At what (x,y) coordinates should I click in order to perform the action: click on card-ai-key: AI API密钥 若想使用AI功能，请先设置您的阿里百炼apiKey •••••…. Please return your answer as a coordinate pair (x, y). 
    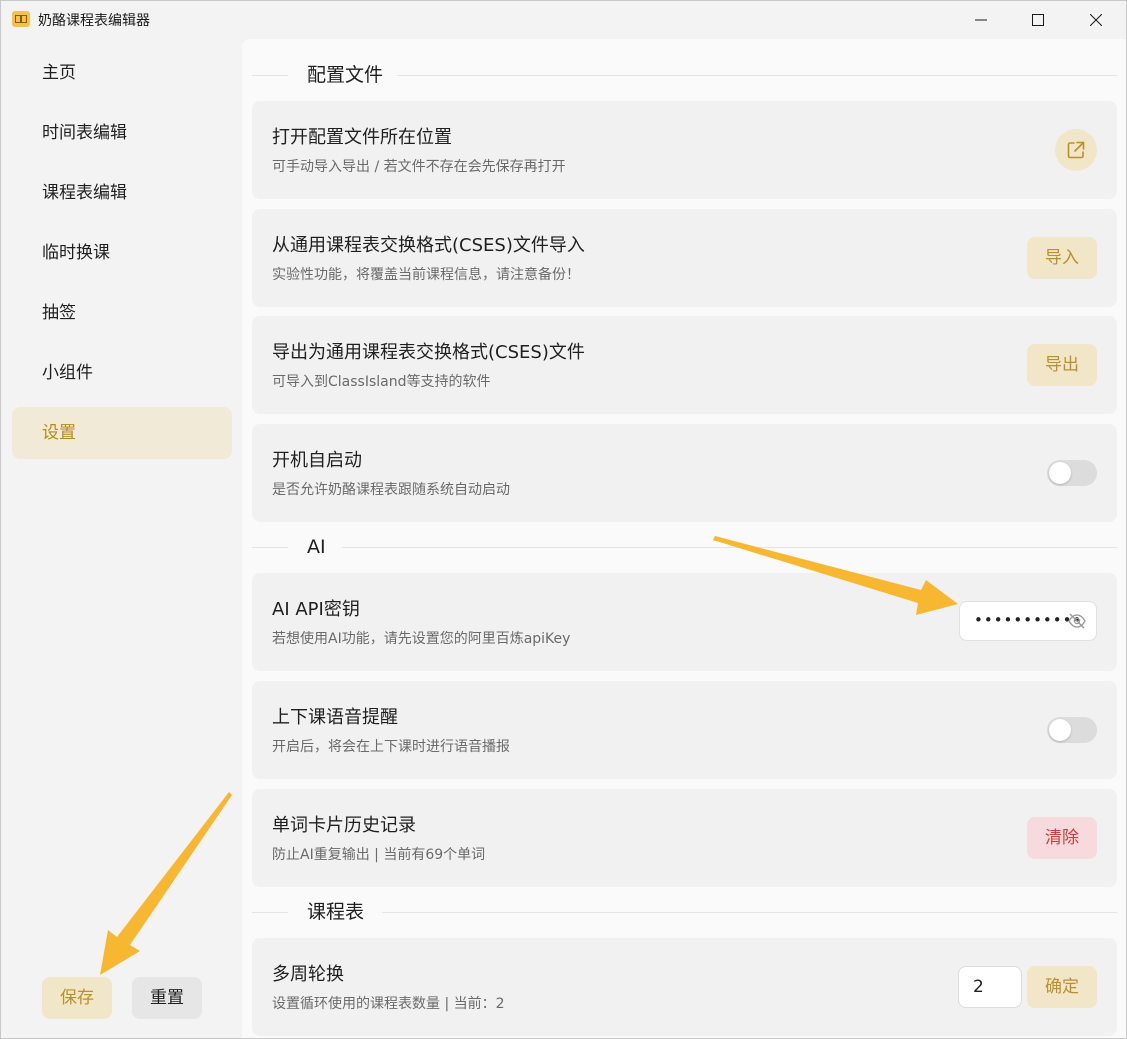
    Looking at the image, I should click on (684, 622).